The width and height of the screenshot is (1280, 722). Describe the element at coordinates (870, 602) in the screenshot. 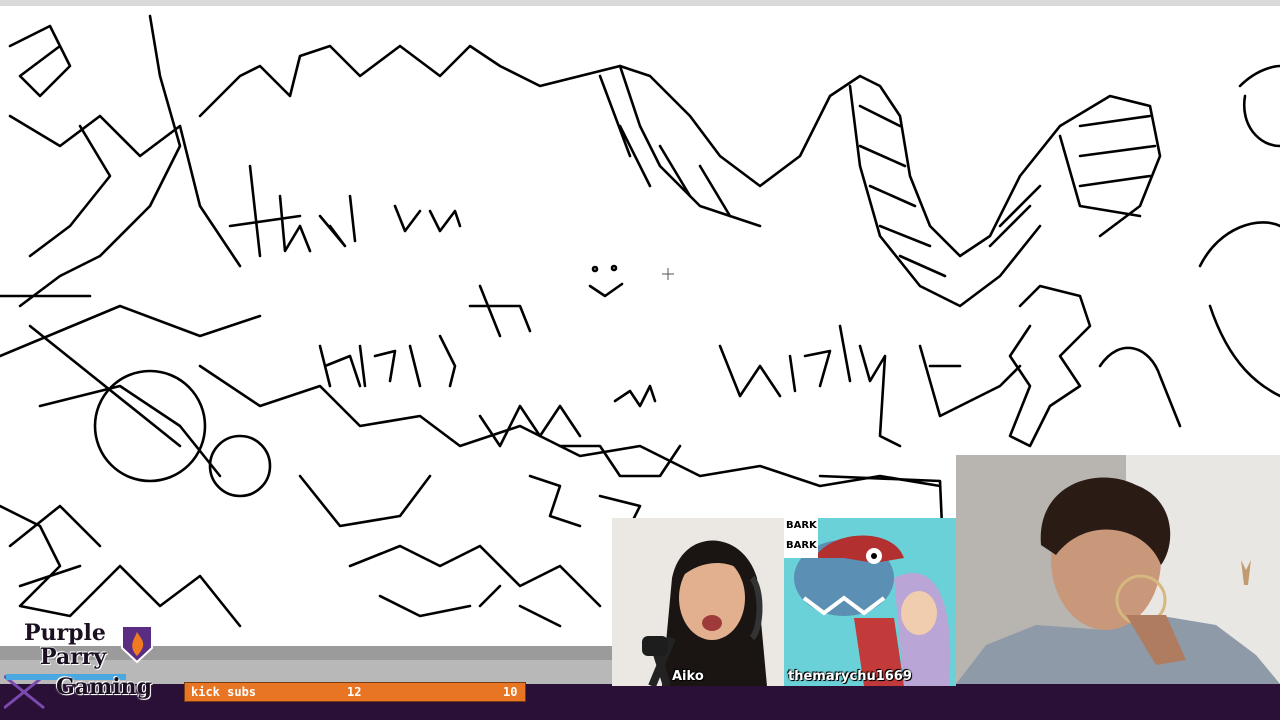

I see `webcam-themarychu1669: BARK BARK themarychu1669` at that location.